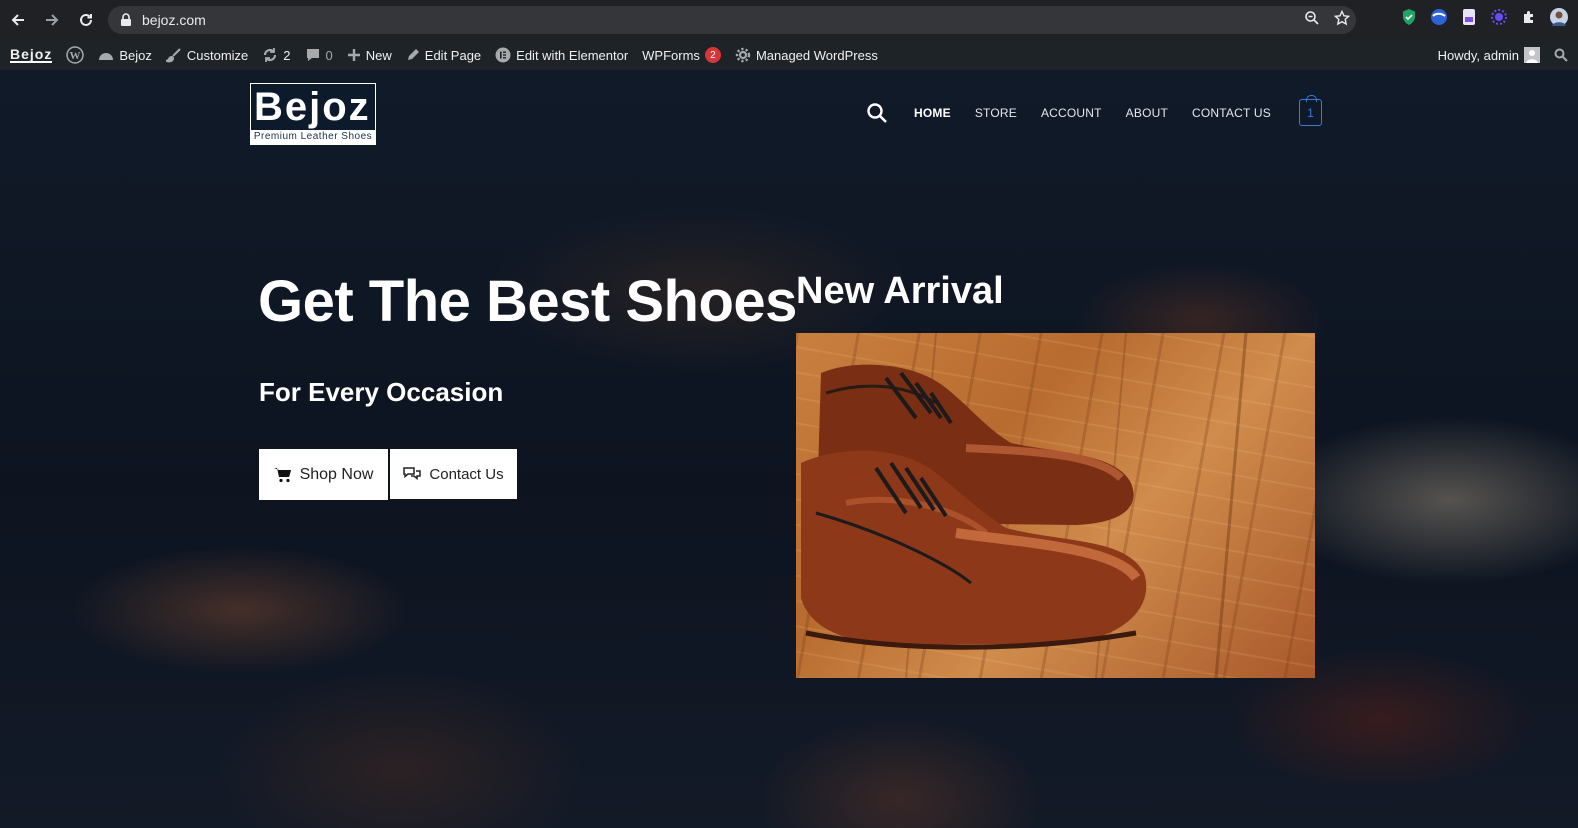  What do you see at coordinates (313, 137) in the screenshot?
I see `site-logo-tagline: Premium Leather Shoes` at bounding box center [313, 137].